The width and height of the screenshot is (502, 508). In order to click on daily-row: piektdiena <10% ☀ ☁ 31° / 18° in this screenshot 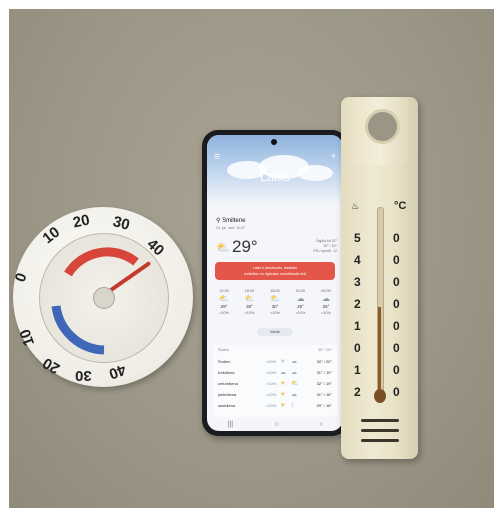, I will do `click(275, 396)`.